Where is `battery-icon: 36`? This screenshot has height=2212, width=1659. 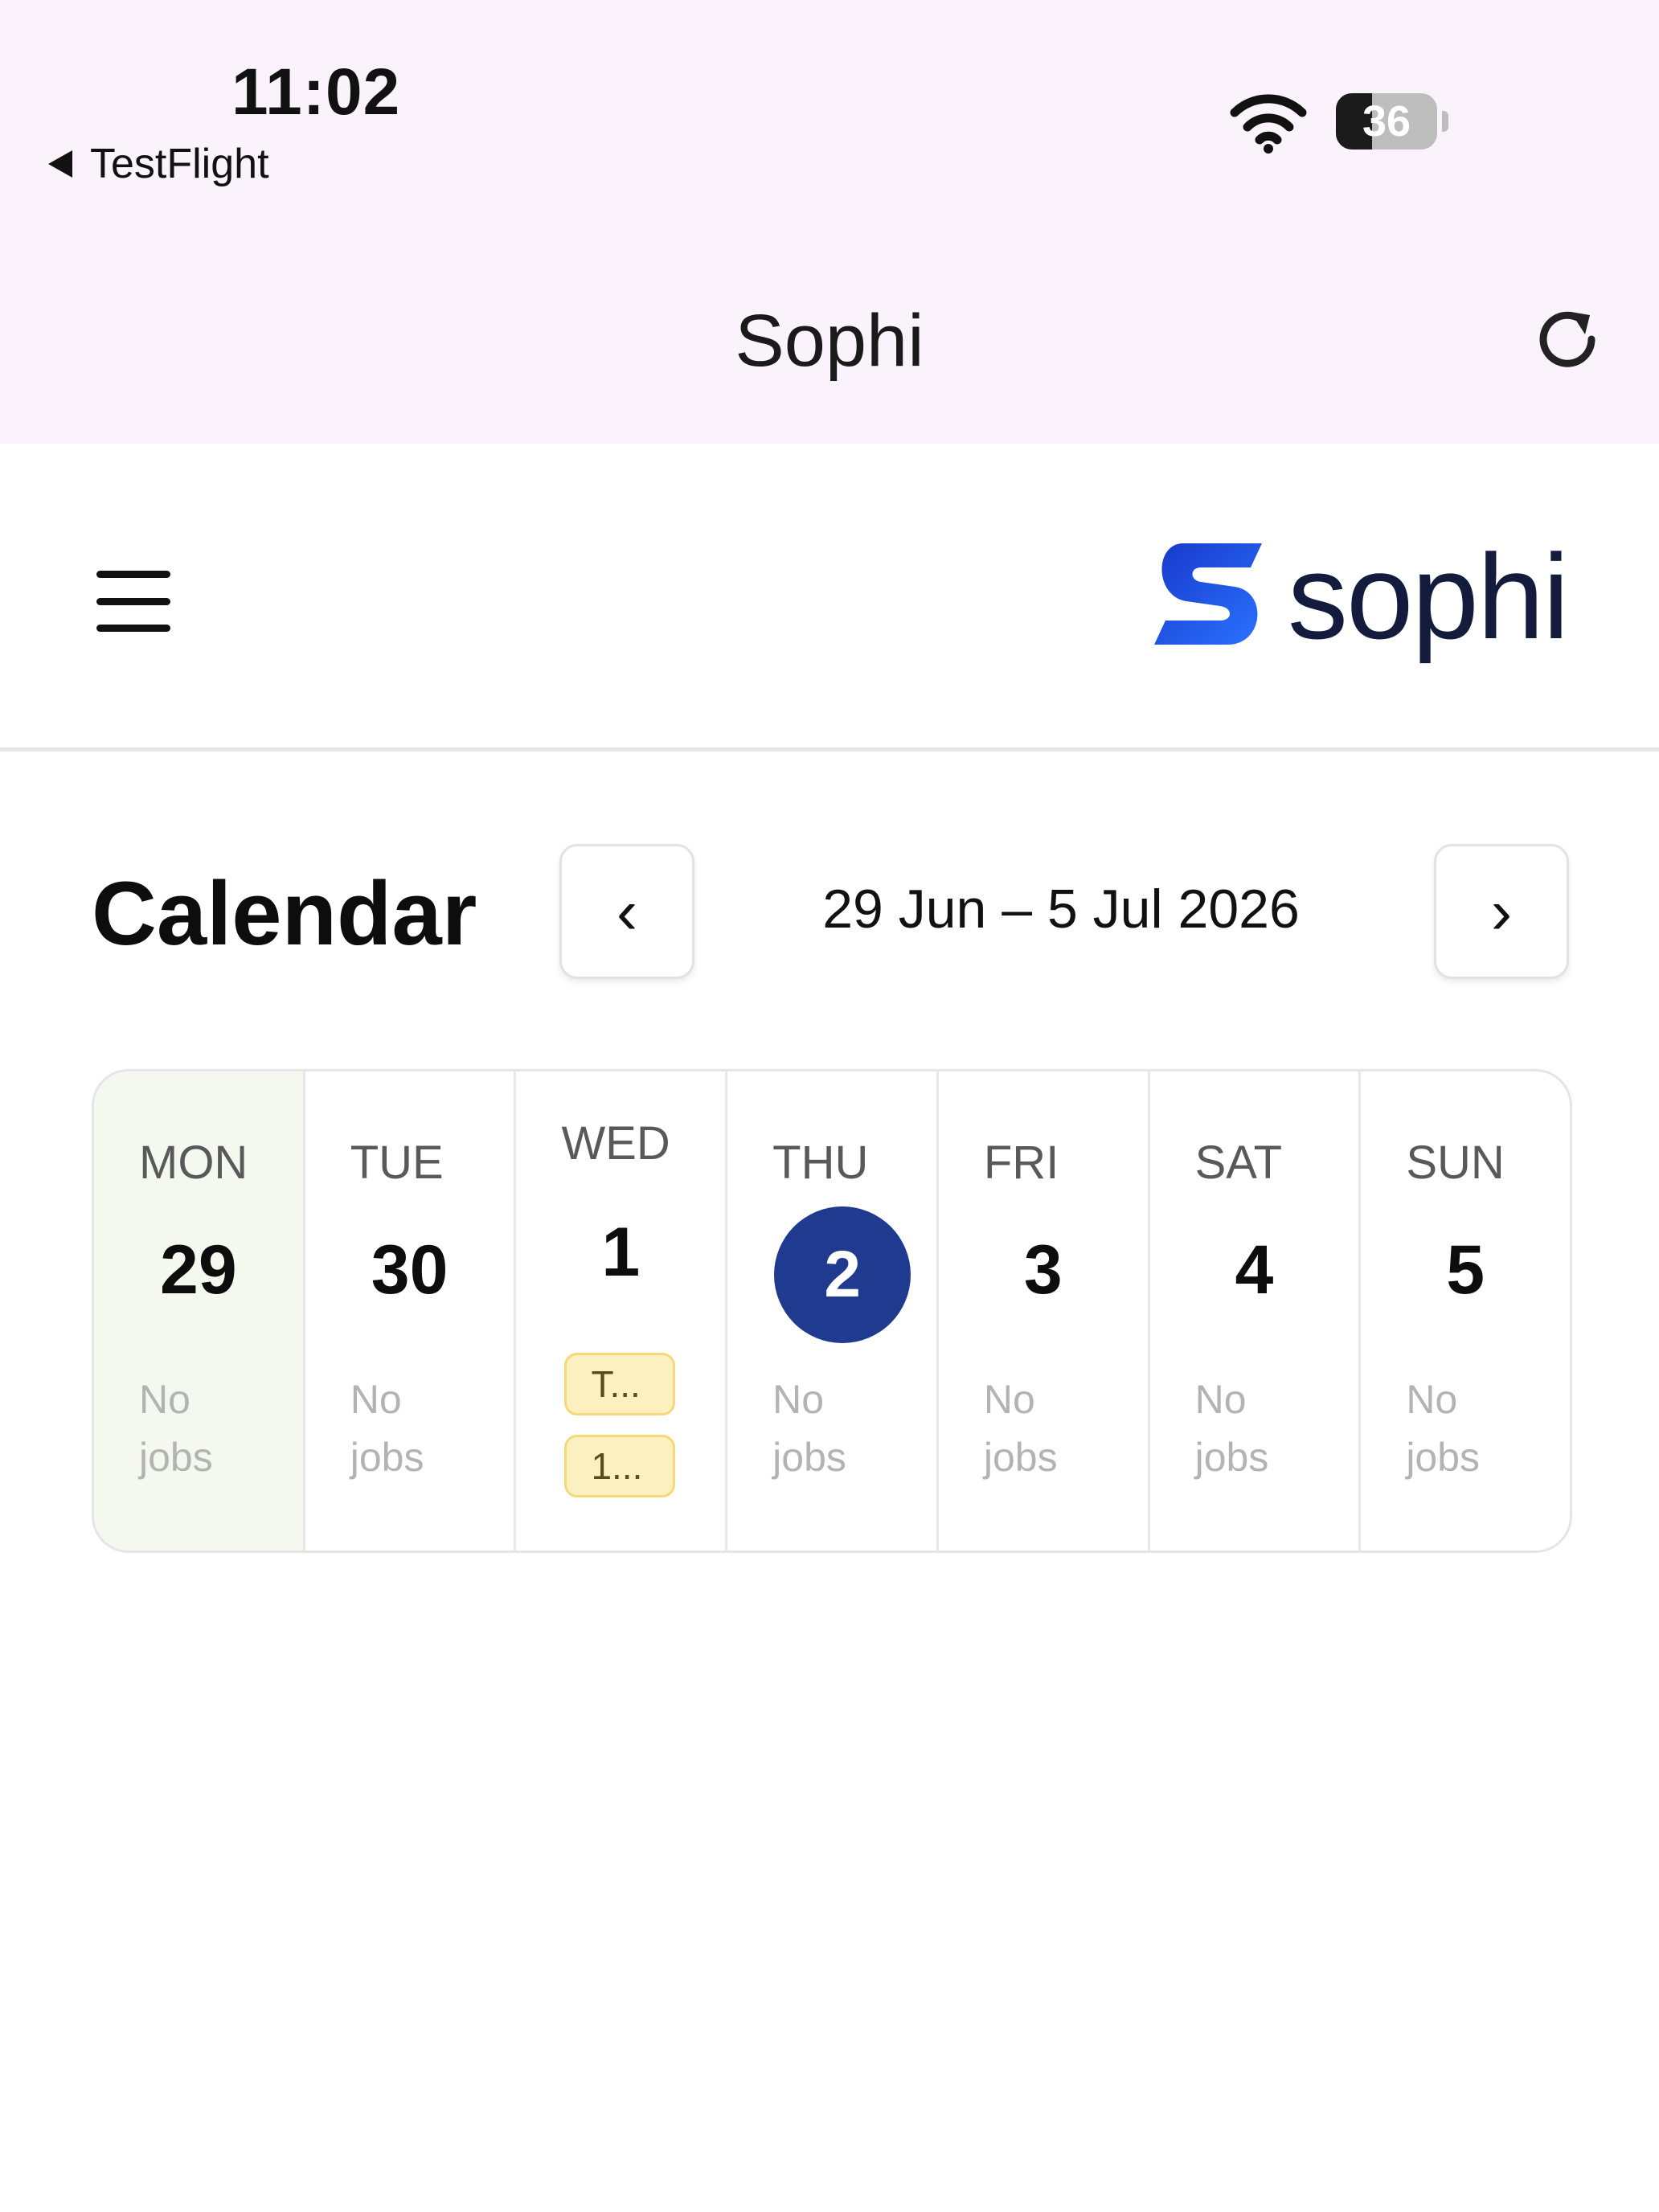
battery-icon: 36 is located at coordinates (1386, 121).